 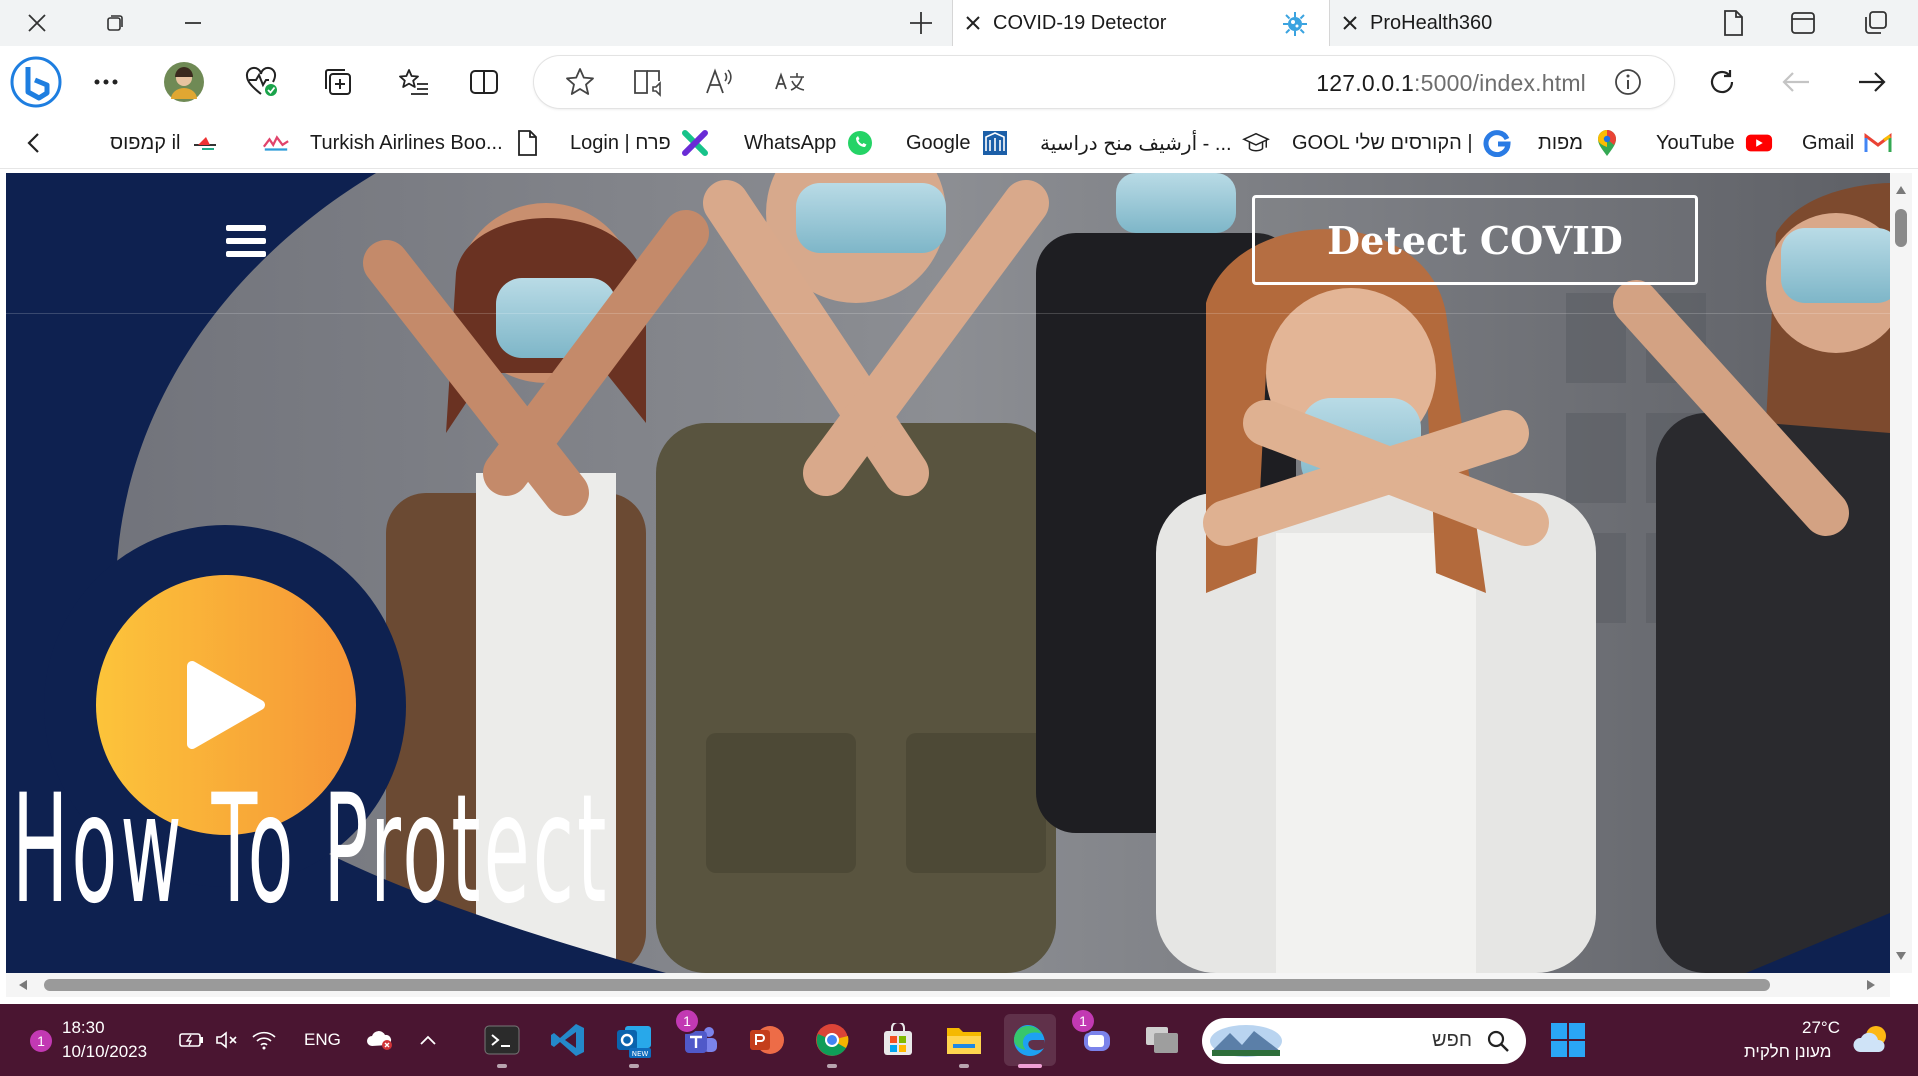 What do you see at coordinates (193, 23) in the screenshot?
I see `minimize-window-button` at bounding box center [193, 23].